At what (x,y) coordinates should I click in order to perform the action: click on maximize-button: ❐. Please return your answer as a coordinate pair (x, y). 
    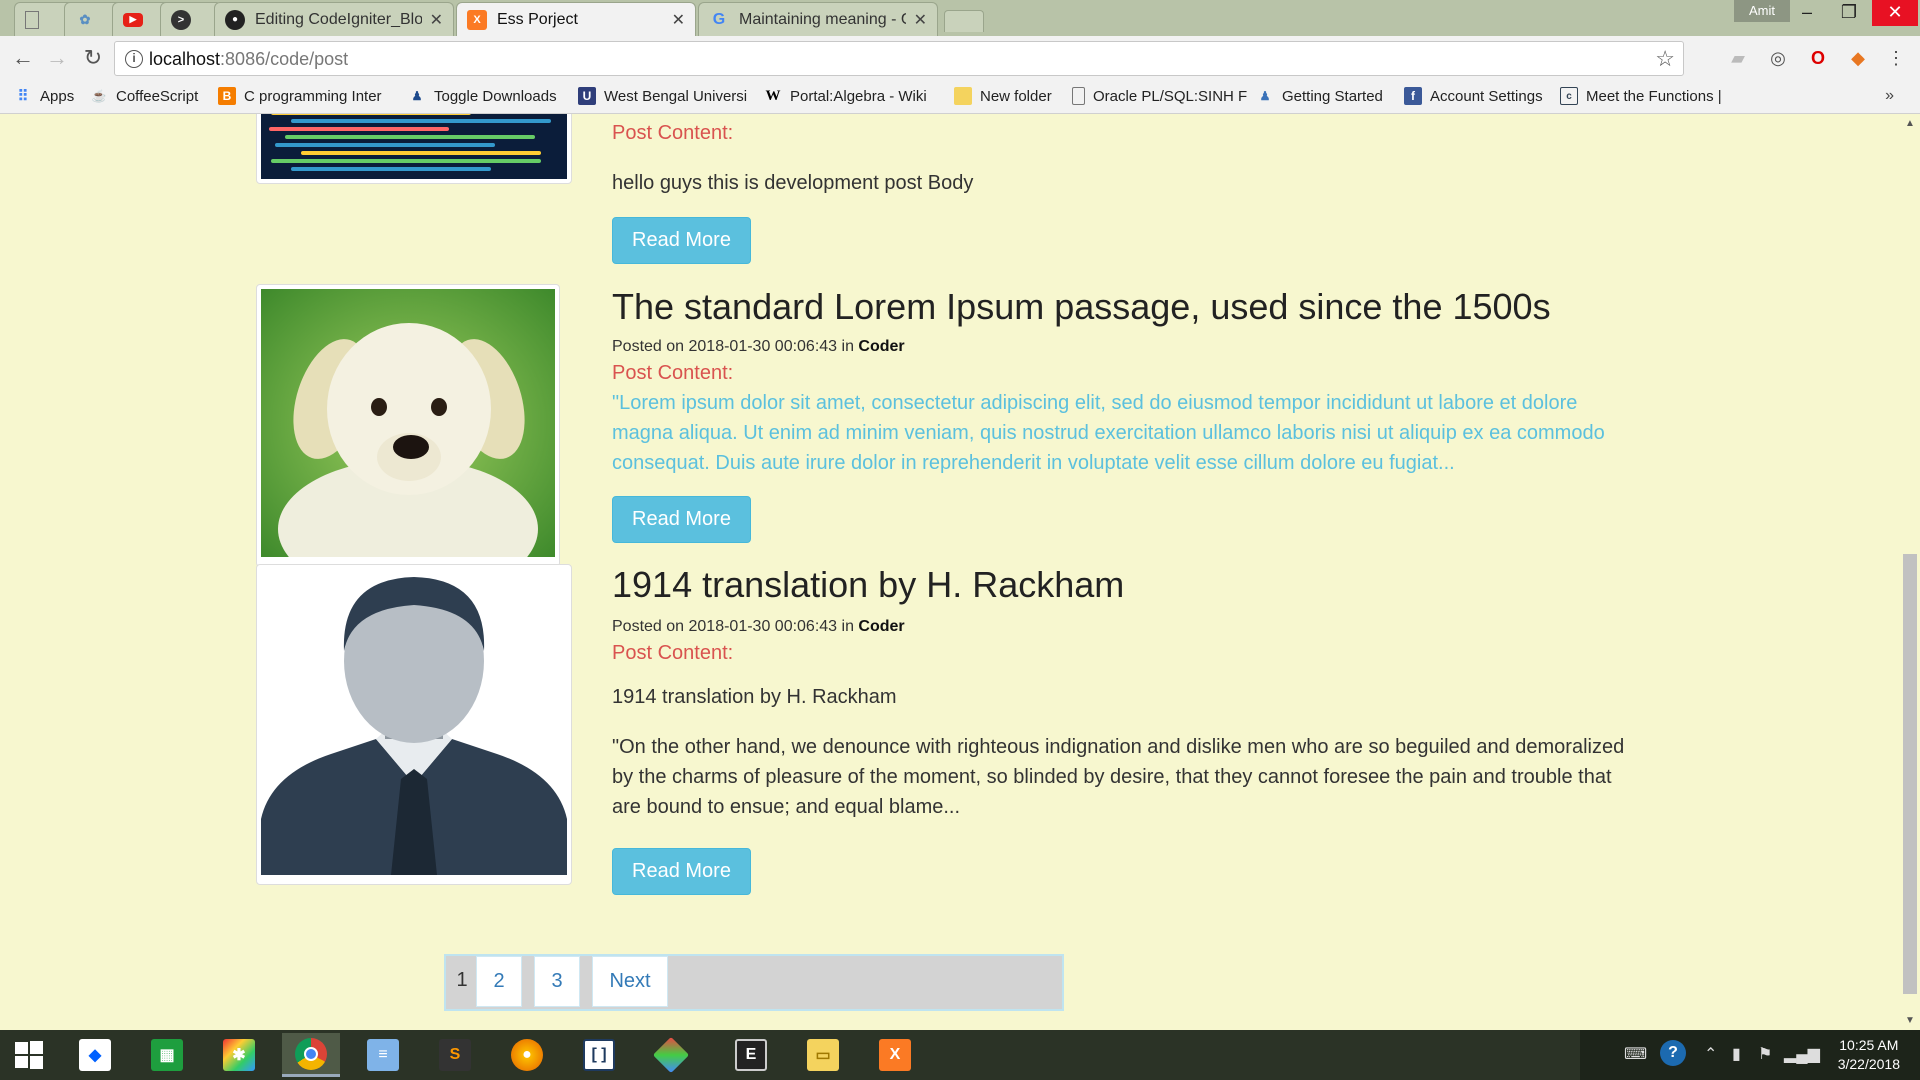
    Looking at the image, I should click on (1849, 13).